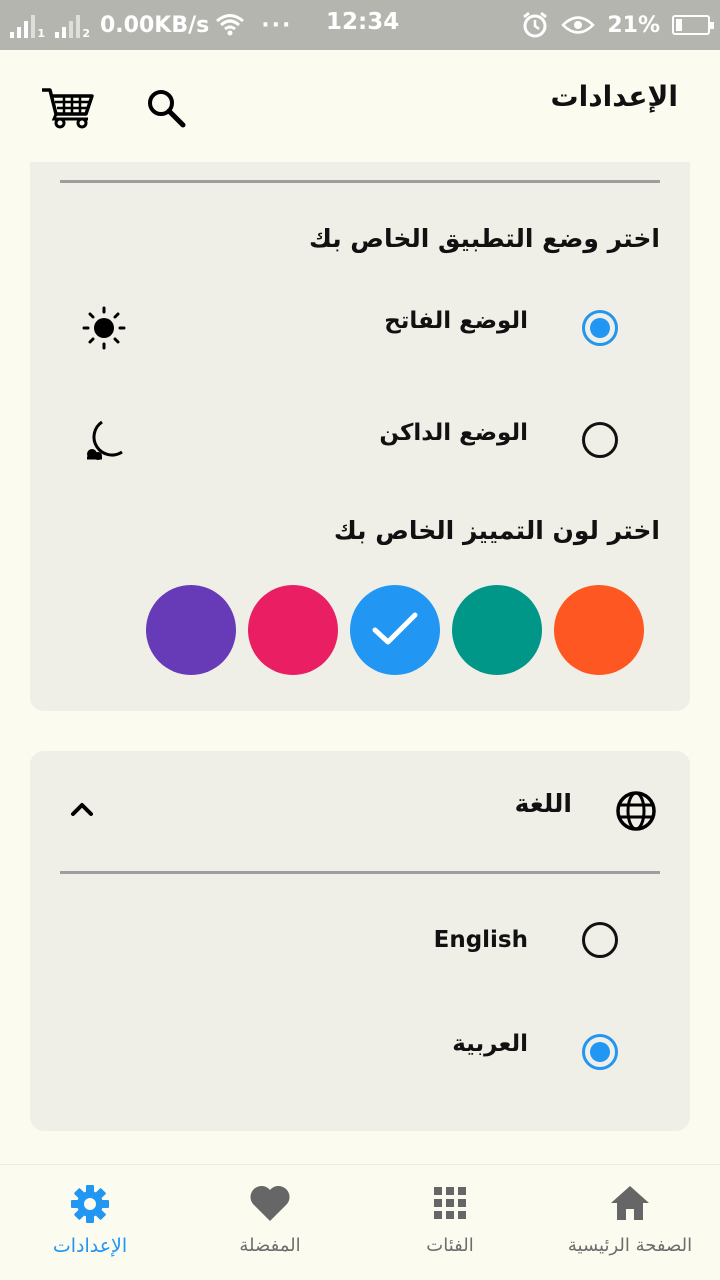  What do you see at coordinates (535, 24) in the screenshot?
I see `alarm-icon` at bounding box center [535, 24].